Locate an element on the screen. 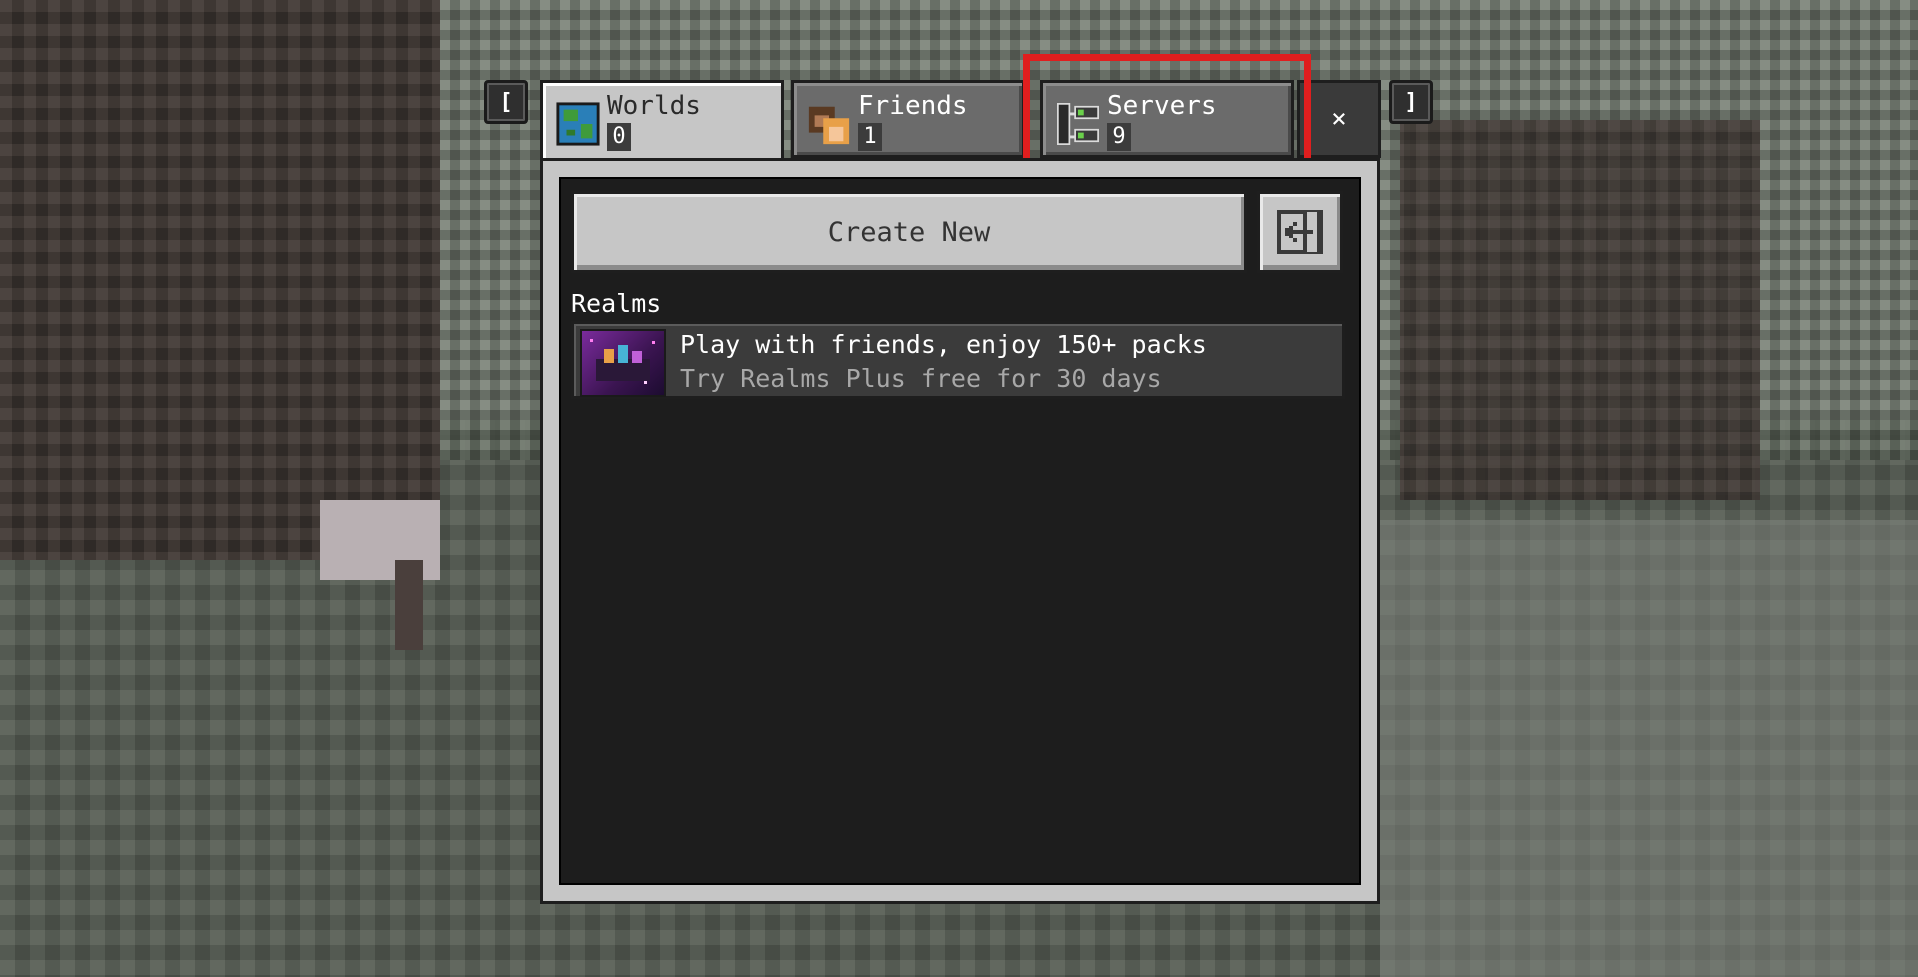 This screenshot has height=977, width=1918. import-world-button is located at coordinates (1300, 232).